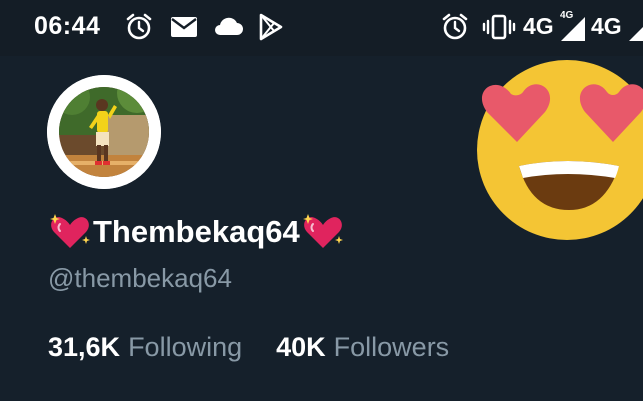 The height and width of the screenshot is (401, 643). What do you see at coordinates (248, 347) in the screenshot?
I see `profile-stats: 31,6K Following 40K Followers` at bounding box center [248, 347].